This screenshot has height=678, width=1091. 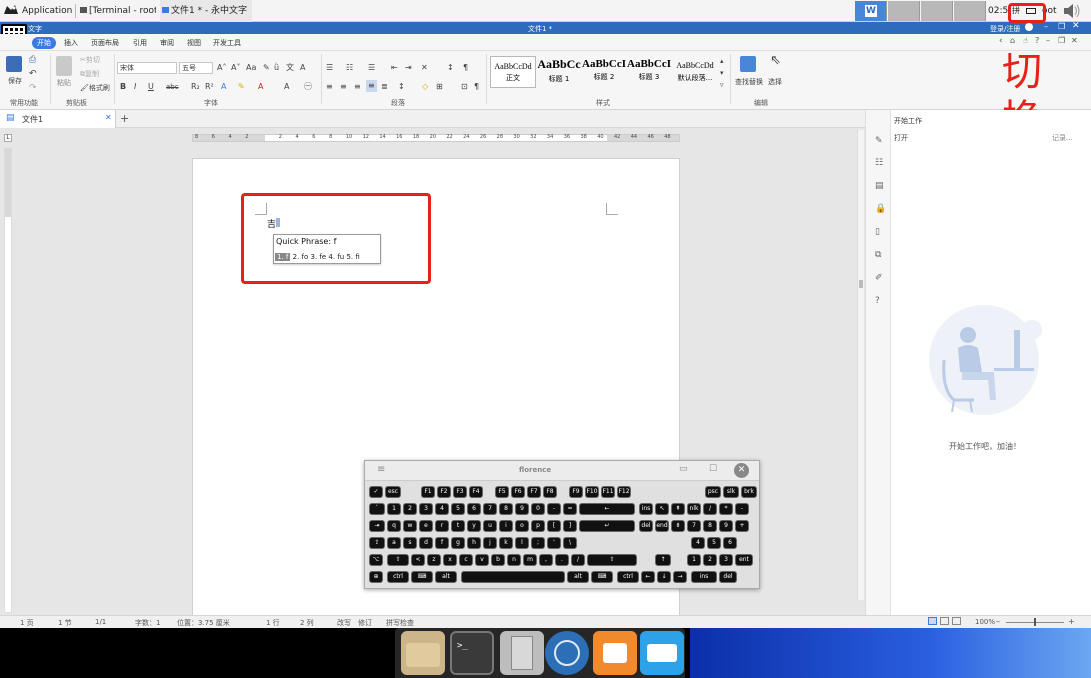 I want to click on styles-scroll-down-icon: ▾, so click(x=722, y=73).